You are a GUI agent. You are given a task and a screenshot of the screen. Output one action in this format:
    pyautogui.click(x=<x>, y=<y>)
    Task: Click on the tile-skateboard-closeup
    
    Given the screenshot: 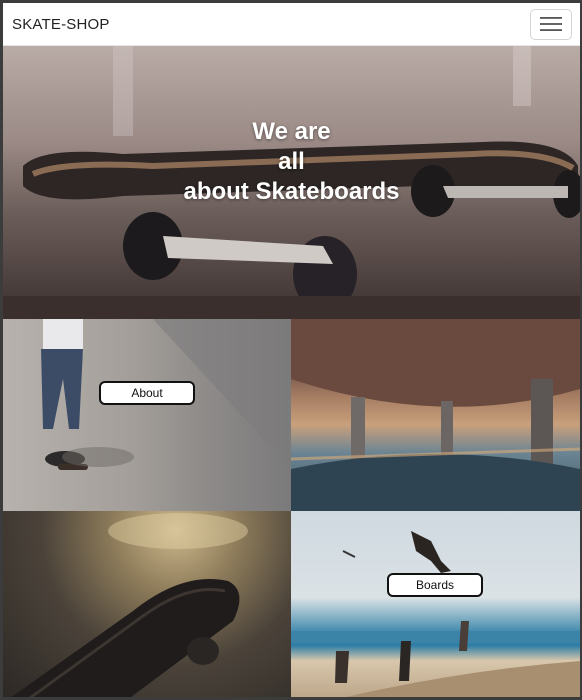 What is the action you would take?
    pyautogui.click(x=147, y=604)
    